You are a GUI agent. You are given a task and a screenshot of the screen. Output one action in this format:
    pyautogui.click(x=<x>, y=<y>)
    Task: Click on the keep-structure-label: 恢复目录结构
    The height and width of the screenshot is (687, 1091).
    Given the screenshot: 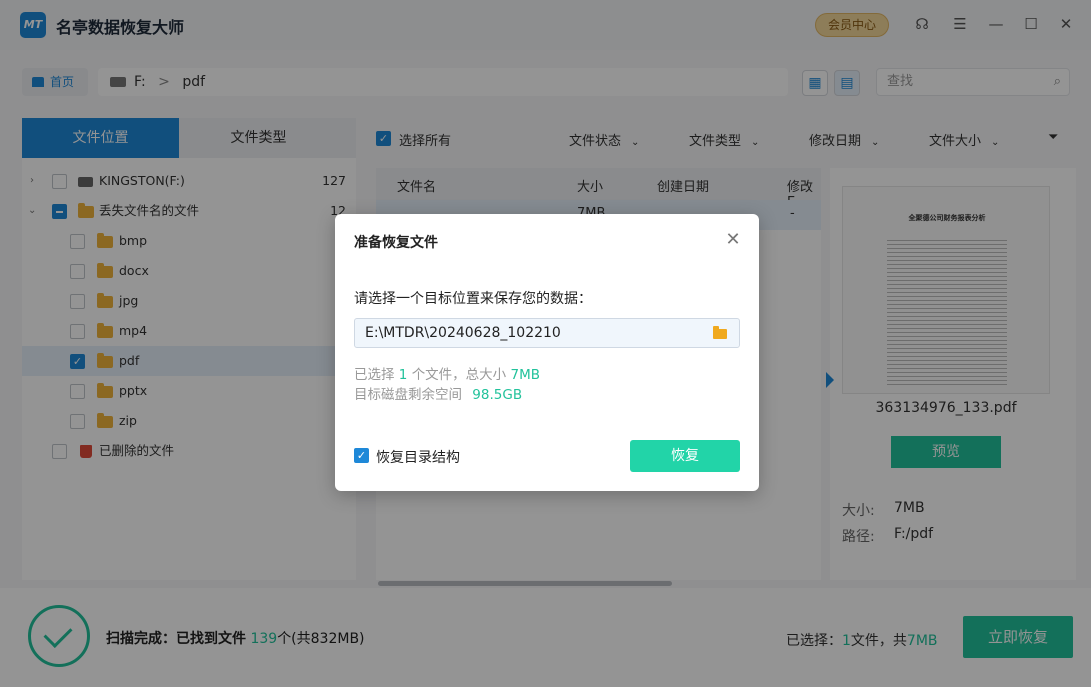 What is the action you would take?
    pyautogui.click(x=418, y=457)
    